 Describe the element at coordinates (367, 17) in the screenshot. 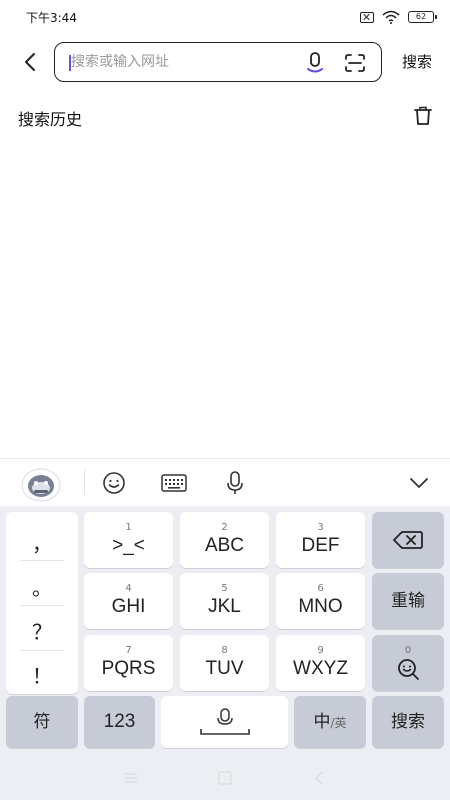

I see `no-sim-icon` at that location.